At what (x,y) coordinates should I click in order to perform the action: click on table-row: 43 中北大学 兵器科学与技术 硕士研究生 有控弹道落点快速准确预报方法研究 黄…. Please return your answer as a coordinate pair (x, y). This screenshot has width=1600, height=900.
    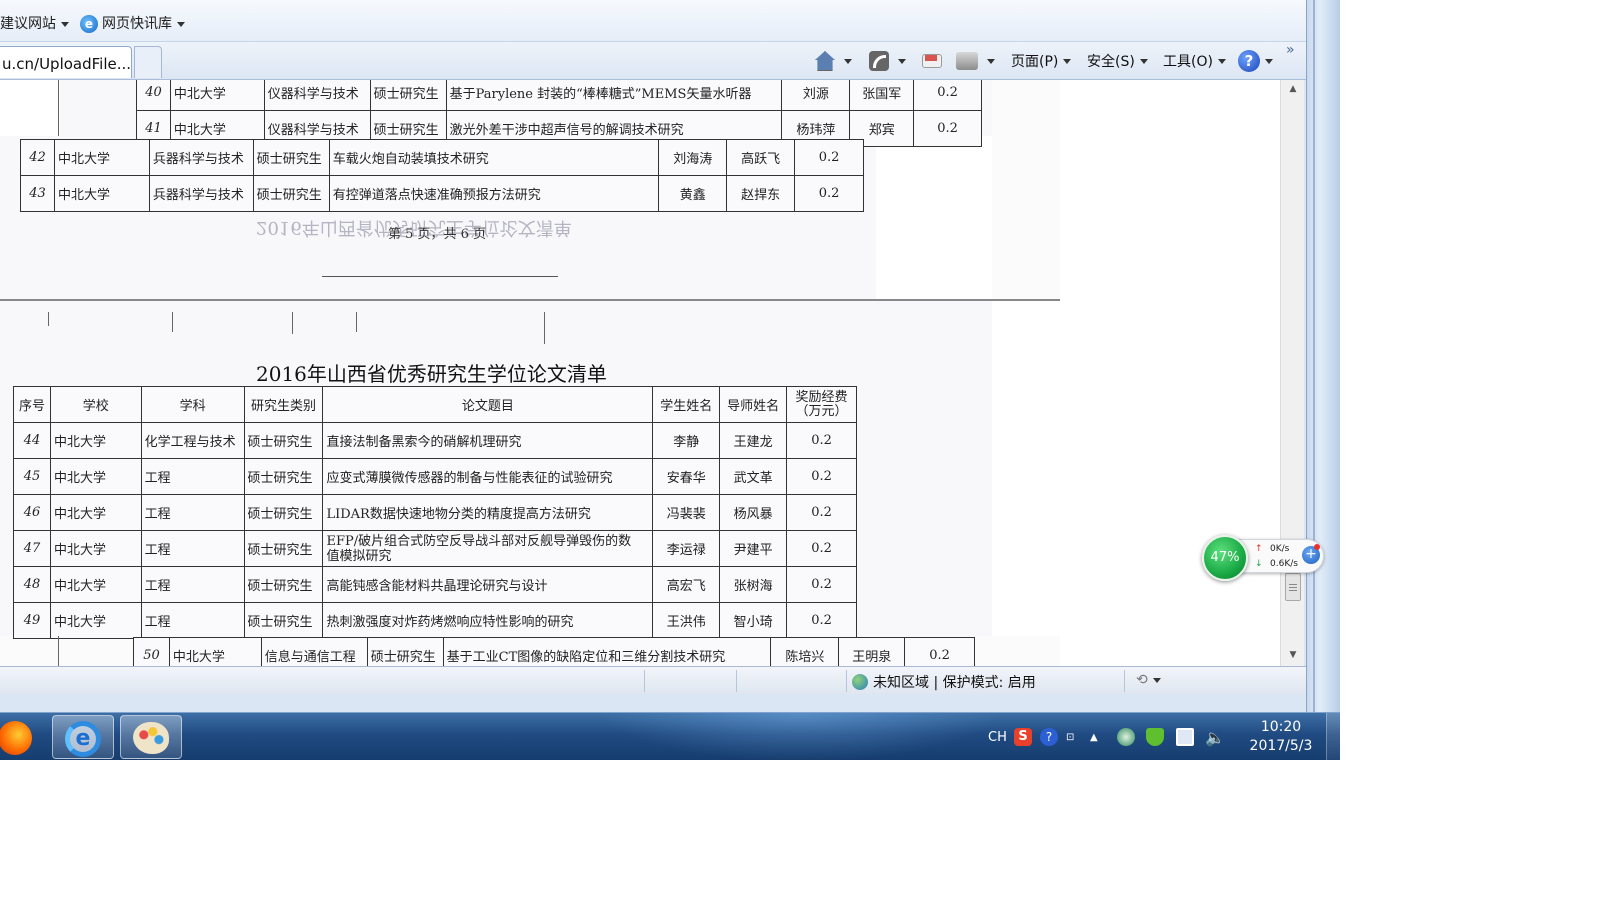
    Looking at the image, I should click on (442, 193).